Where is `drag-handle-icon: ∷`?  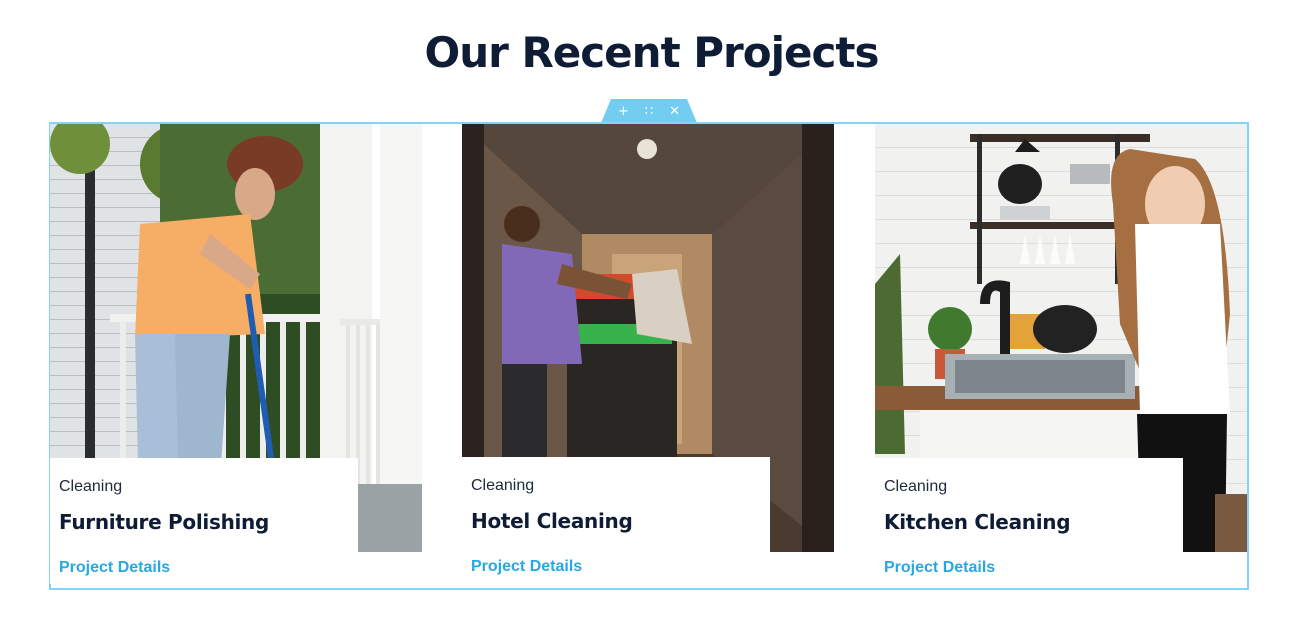
drag-handle-icon: ∷ is located at coordinates (649, 111).